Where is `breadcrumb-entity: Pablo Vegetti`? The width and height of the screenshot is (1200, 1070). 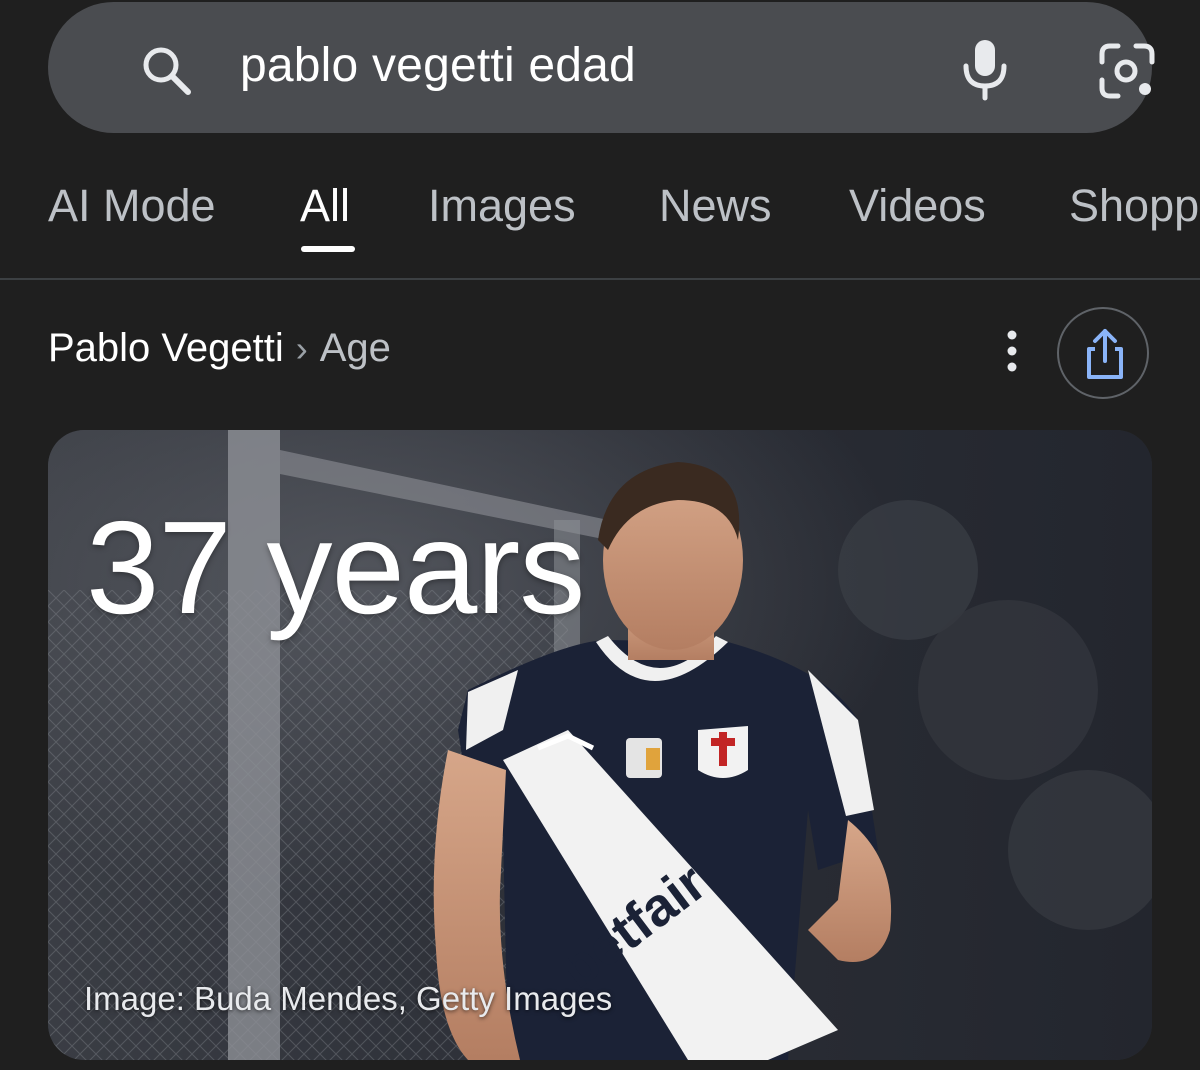
breadcrumb-entity: Pablo Vegetti is located at coordinates (166, 348).